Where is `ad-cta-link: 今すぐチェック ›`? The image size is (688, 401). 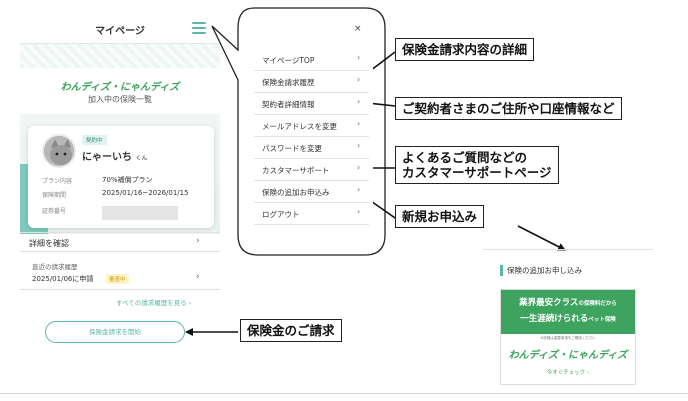
ad-cta-link: 今すぐチェック › is located at coordinates (568, 372).